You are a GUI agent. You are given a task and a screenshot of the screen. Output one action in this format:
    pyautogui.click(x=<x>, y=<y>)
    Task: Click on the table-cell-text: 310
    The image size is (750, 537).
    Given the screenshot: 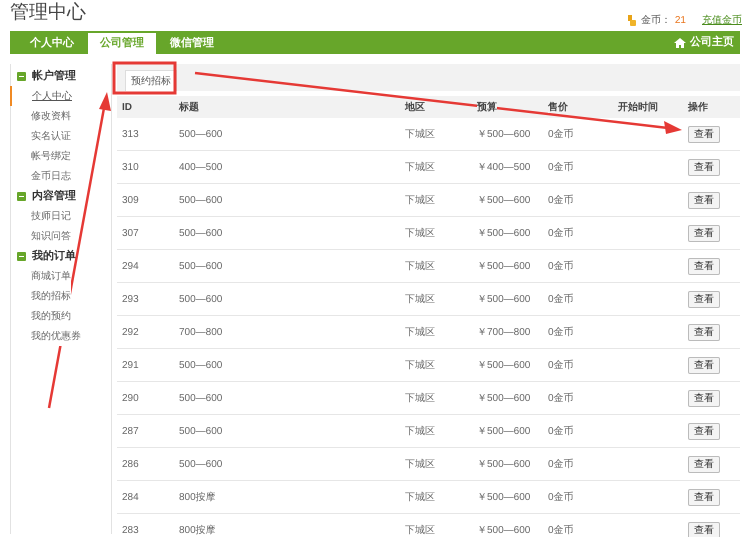 What is the action you would take?
    pyautogui.click(x=130, y=167)
    